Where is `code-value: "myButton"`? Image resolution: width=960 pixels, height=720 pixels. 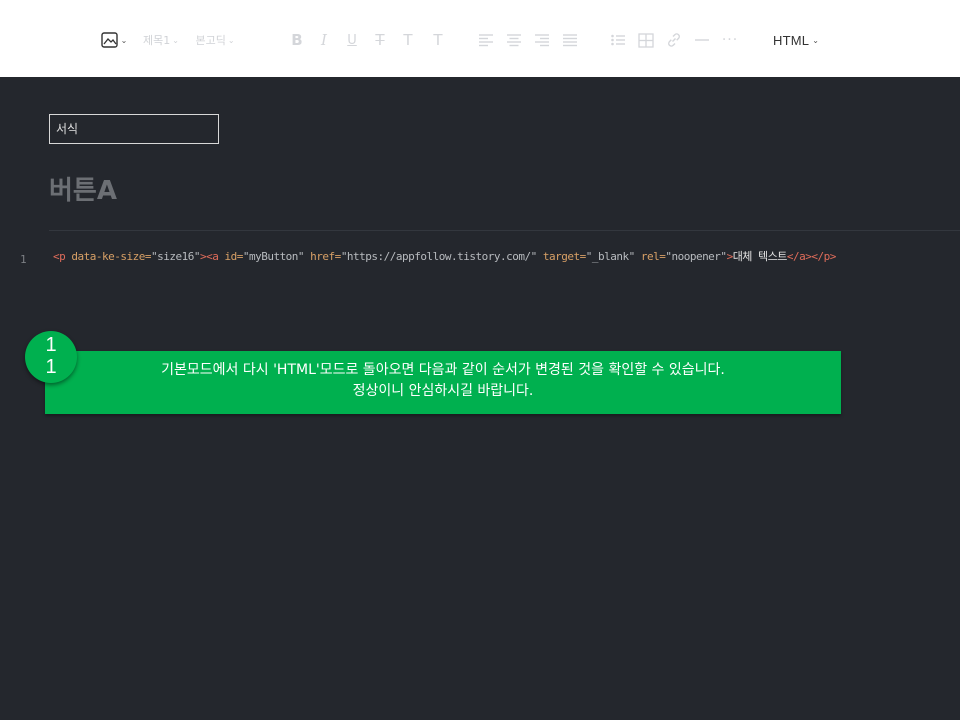 code-value: "myButton" is located at coordinates (273, 256).